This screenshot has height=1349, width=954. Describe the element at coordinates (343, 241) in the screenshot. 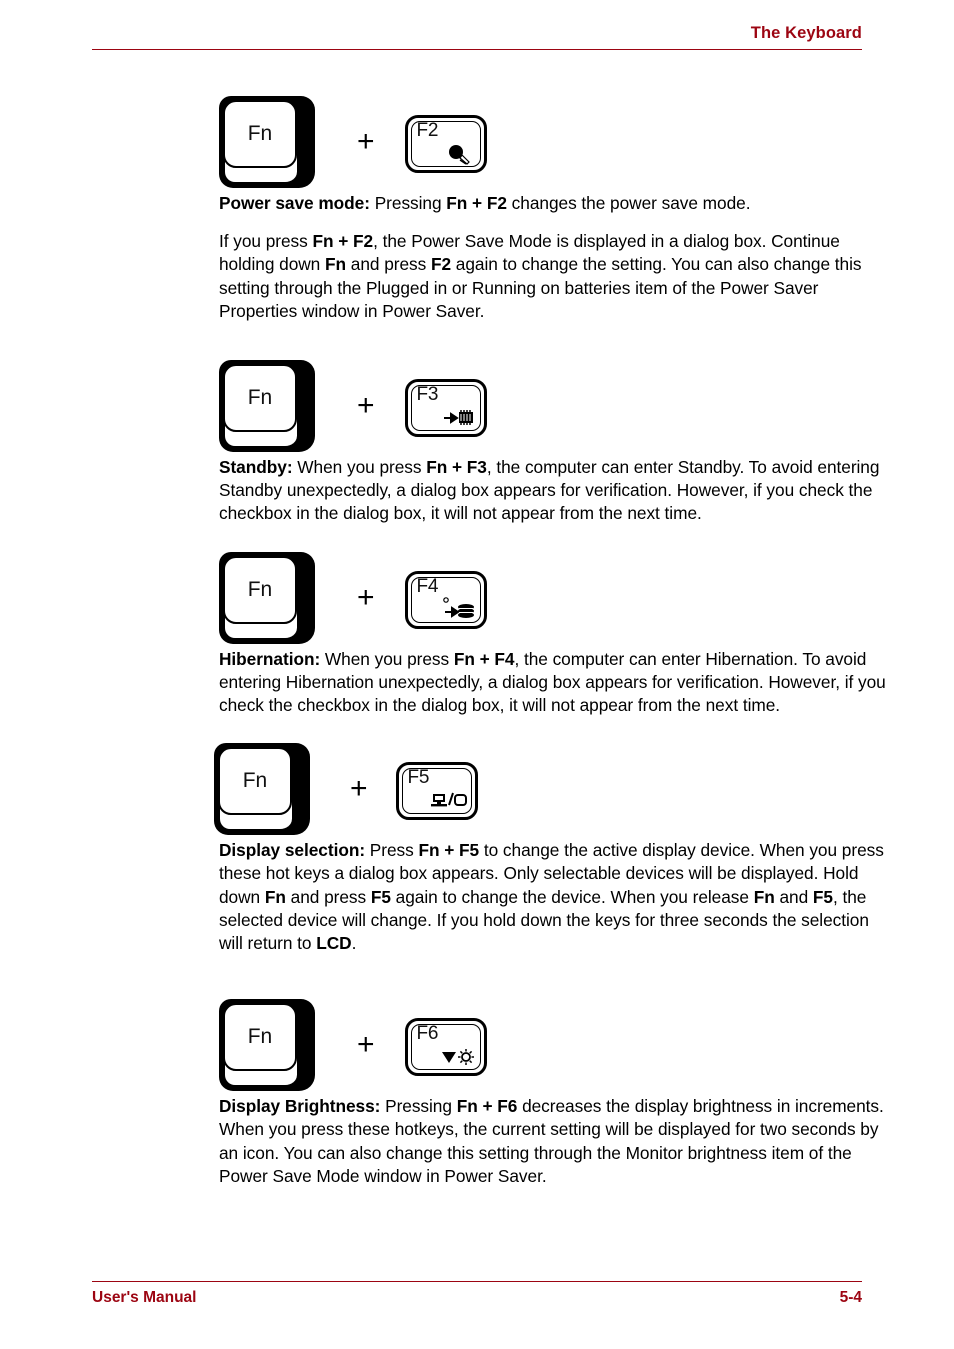

I see `seg-bold: Fn + F2` at that location.